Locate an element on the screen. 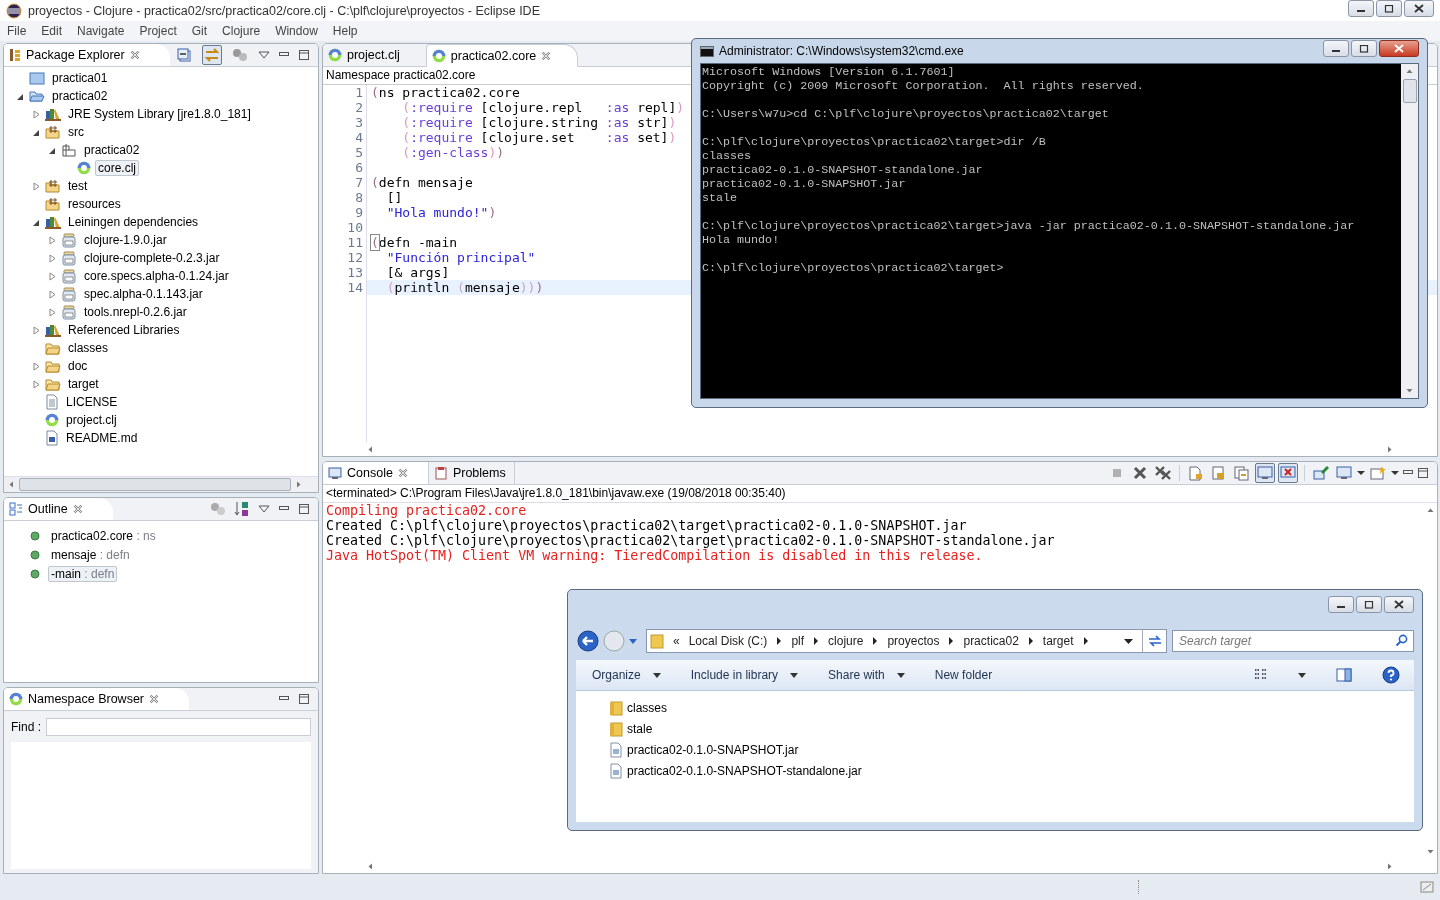 This screenshot has height=900, width=1440. command-button: New folder is located at coordinates (963, 675).